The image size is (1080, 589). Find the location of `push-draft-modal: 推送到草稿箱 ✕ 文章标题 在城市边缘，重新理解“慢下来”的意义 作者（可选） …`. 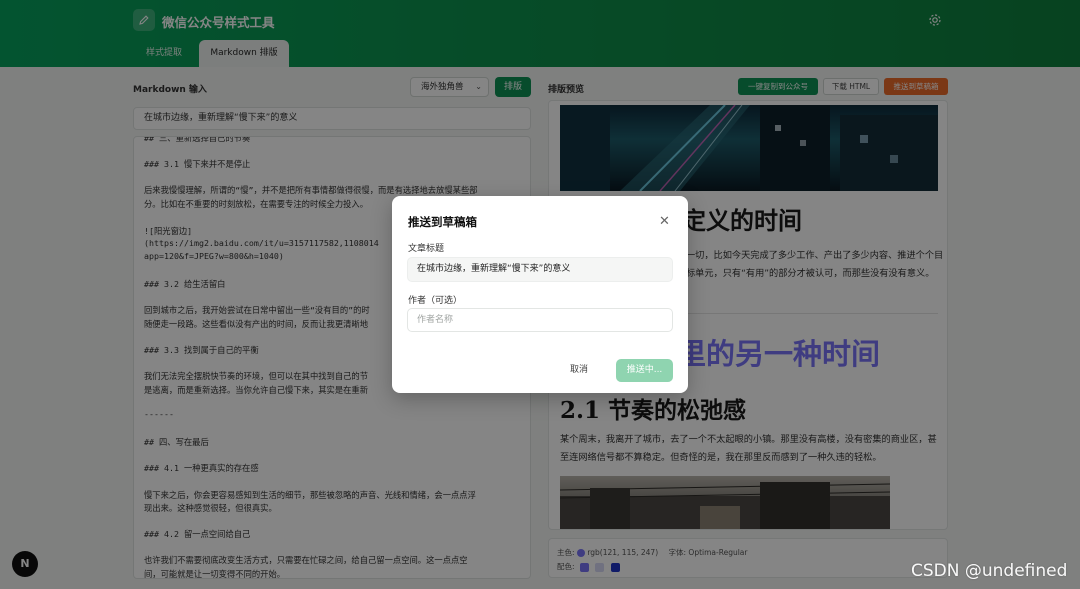

push-draft-modal: 推送到草稿箱 ✕ 文章标题 在城市边缘，重新理解“慢下来”的意义 作者（可选） … is located at coordinates (540, 294).